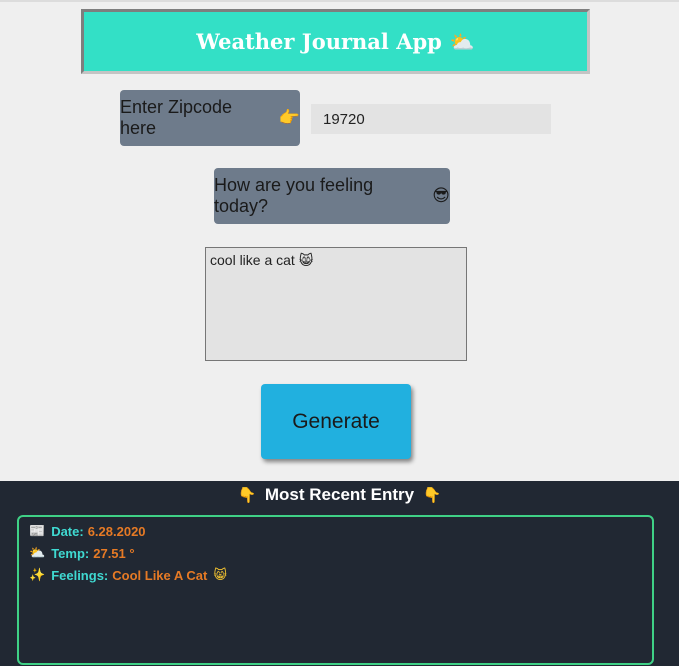  What do you see at coordinates (335, 576) in the screenshot?
I see `entry-feelings-row: ✨ Feelings: Cool Like A Cat 😸` at bounding box center [335, 576].